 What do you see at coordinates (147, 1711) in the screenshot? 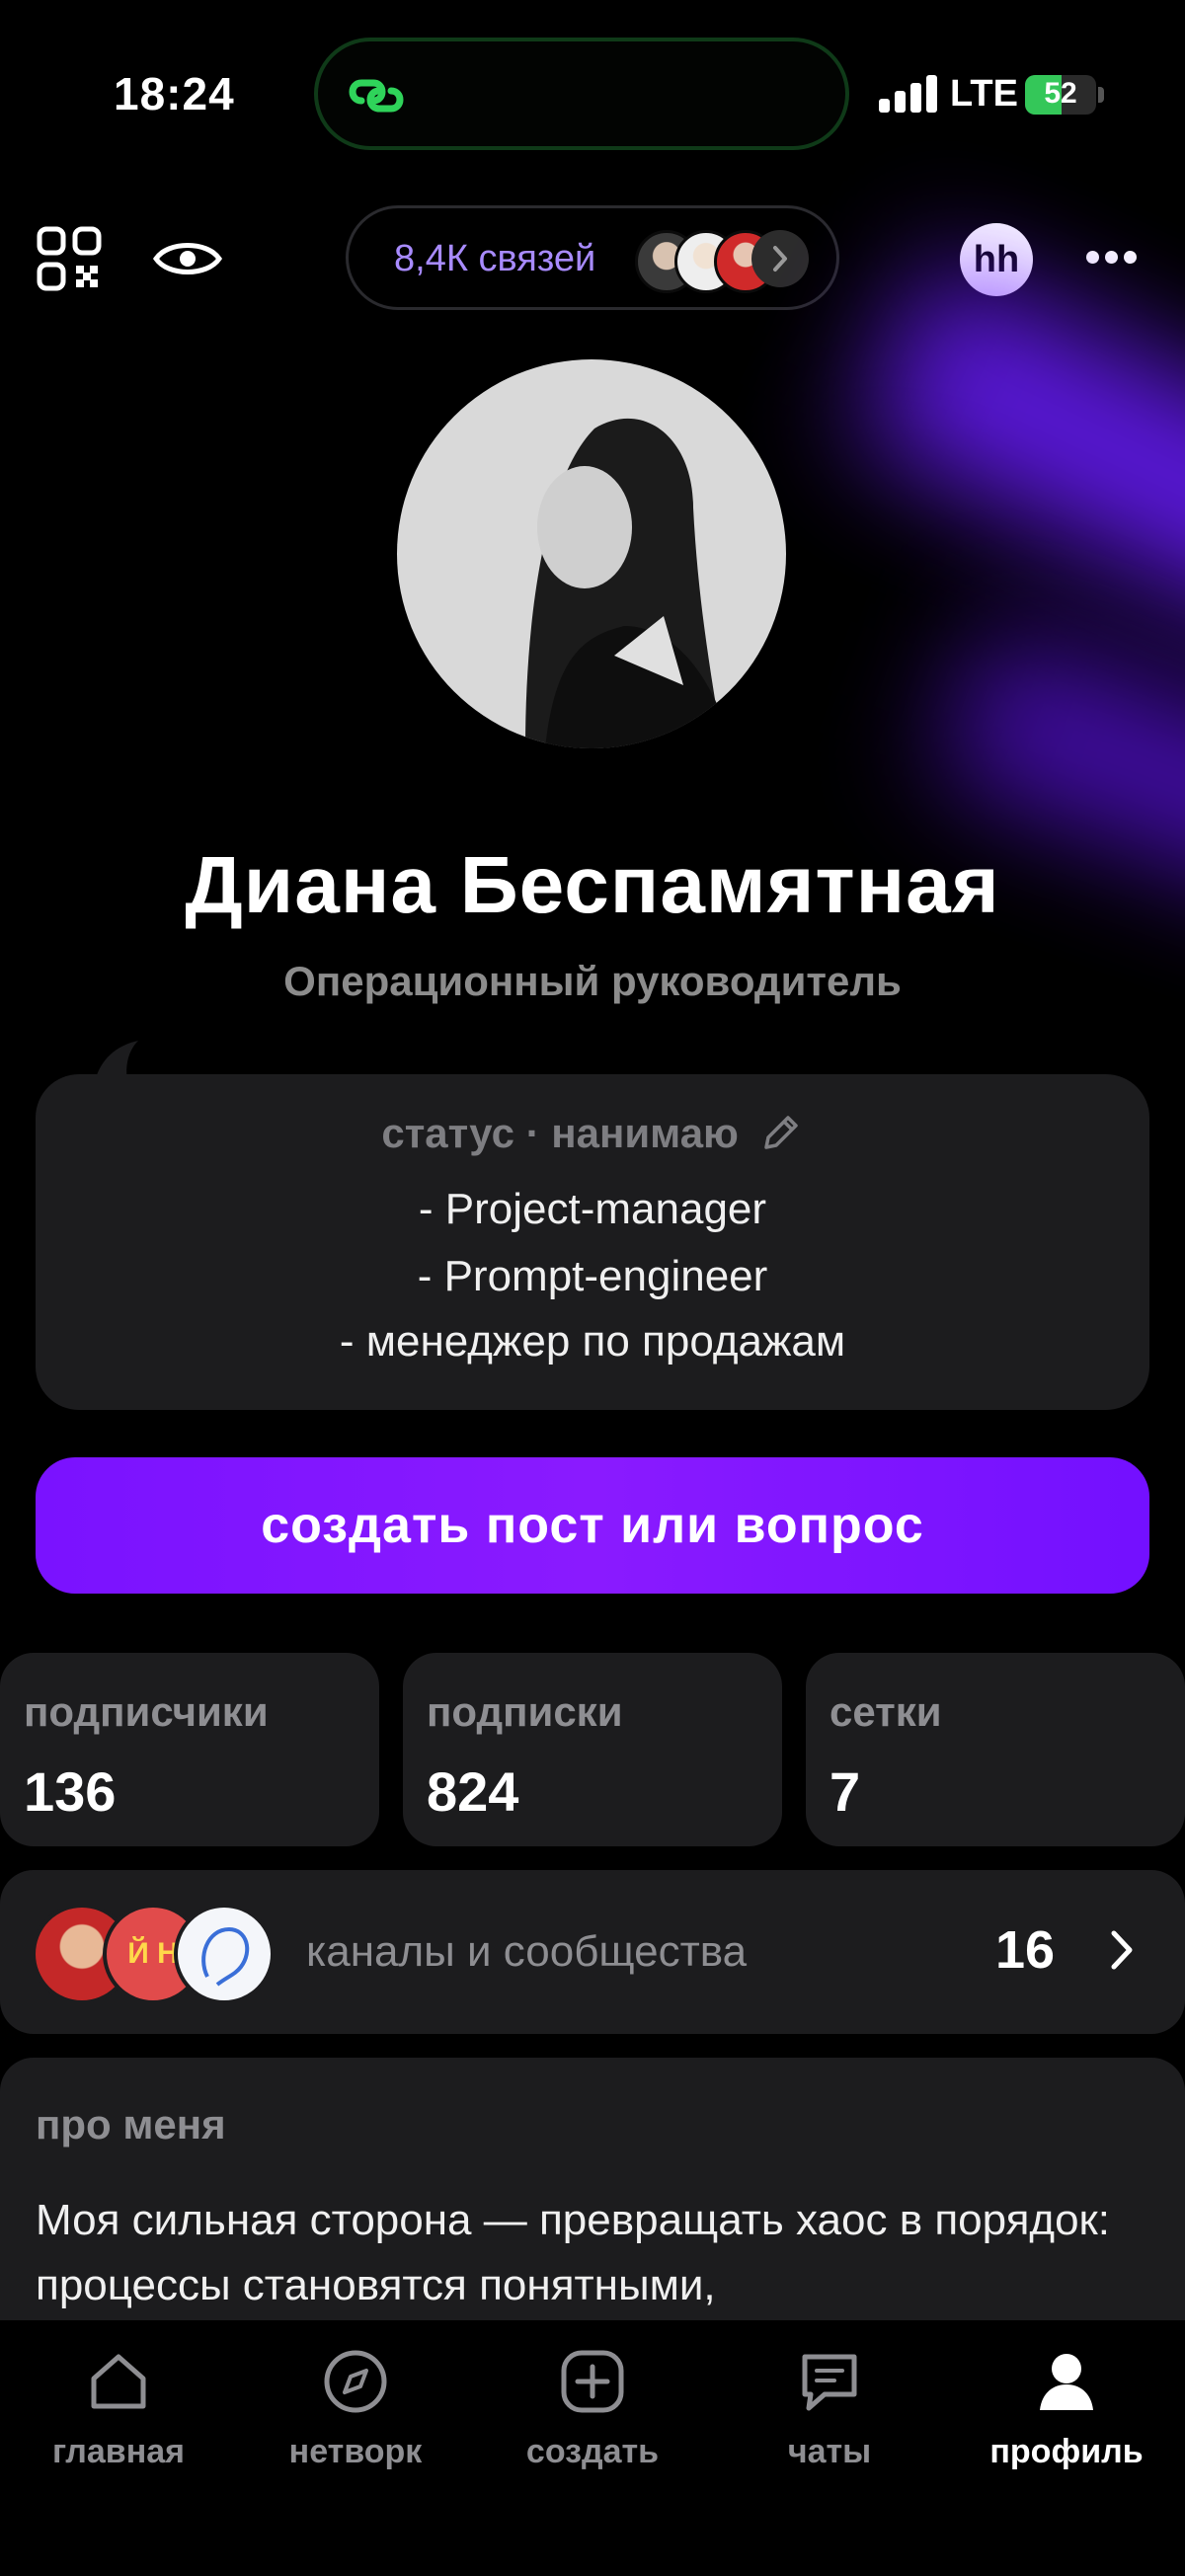
I see `followers-label: подписчики` at bounding box center [147, 1711].